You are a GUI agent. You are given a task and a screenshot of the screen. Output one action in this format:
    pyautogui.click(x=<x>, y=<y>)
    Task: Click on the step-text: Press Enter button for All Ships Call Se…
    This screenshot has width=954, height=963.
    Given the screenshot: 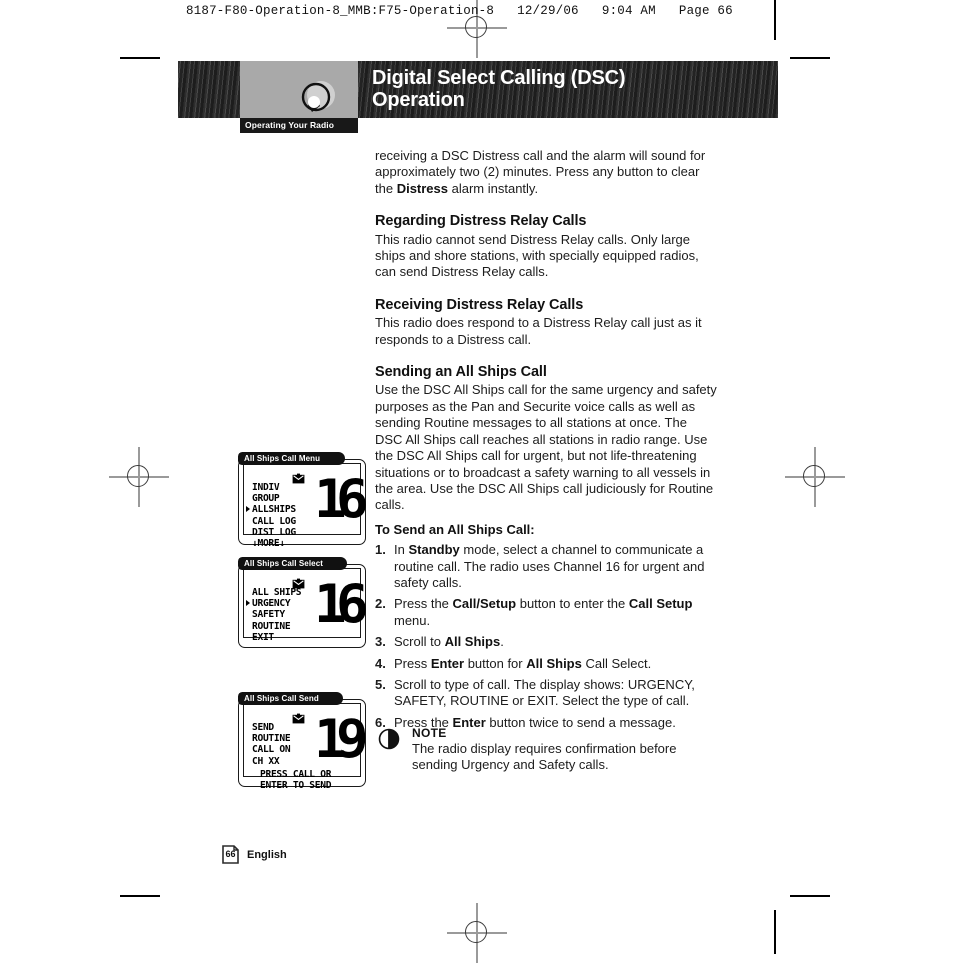 What is the action you would take?
    pyautogui.click(x=522, y=663)
    